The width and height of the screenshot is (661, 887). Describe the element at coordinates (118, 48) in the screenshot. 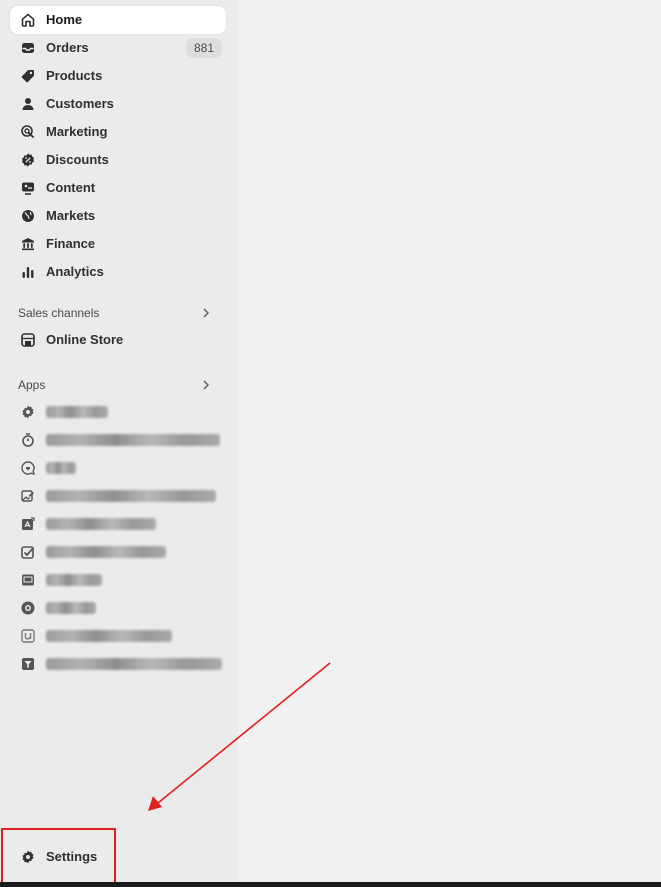

I see `nav-item-orders: Orders 881` at that location.